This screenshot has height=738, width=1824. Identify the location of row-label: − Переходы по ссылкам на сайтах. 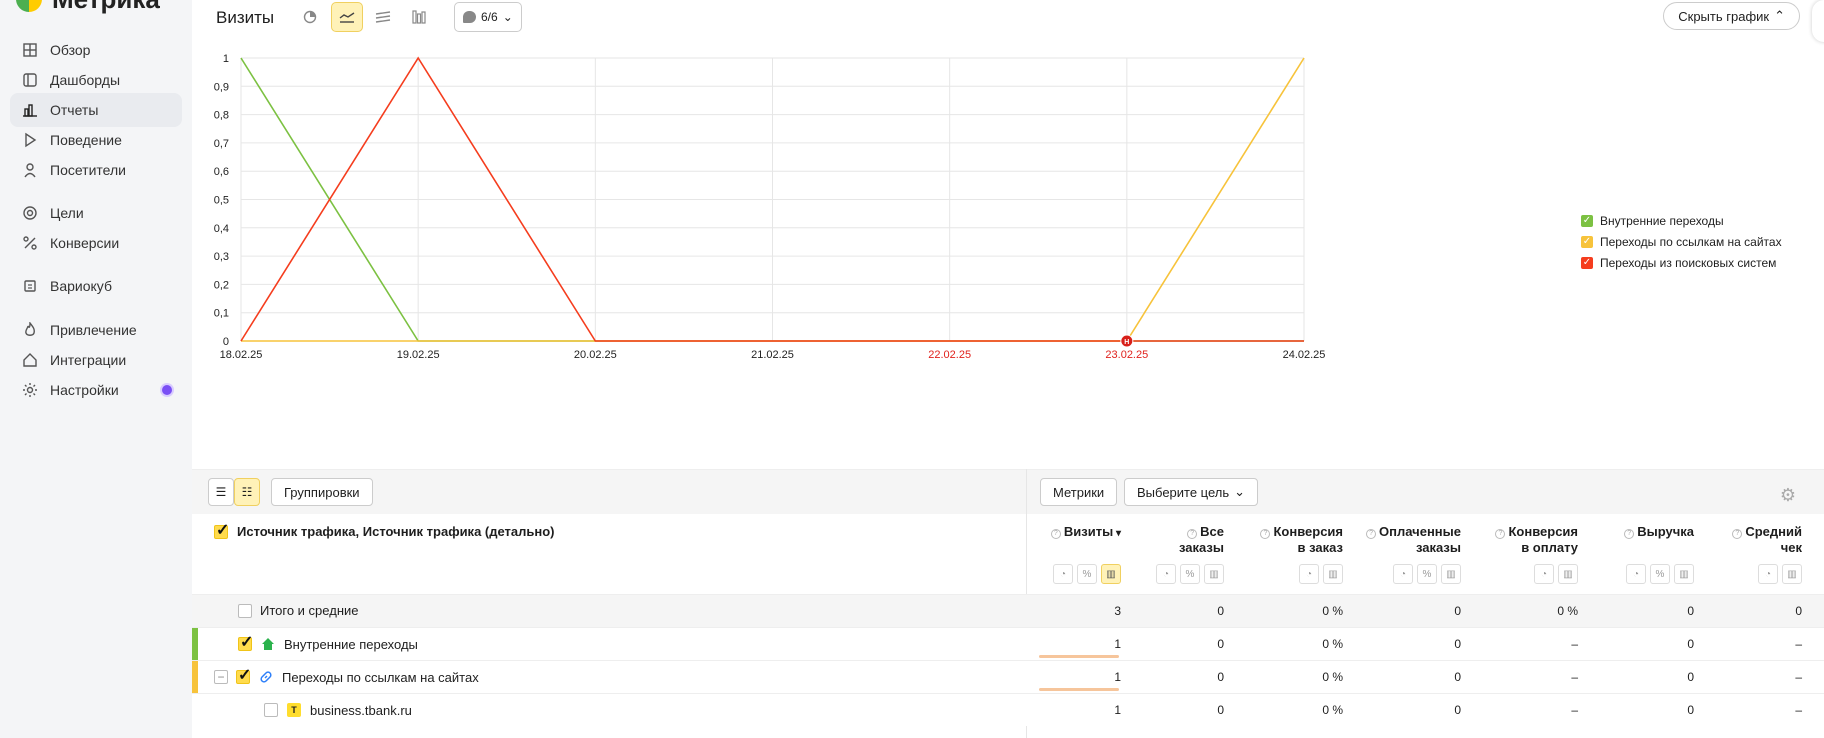
(346, 675).